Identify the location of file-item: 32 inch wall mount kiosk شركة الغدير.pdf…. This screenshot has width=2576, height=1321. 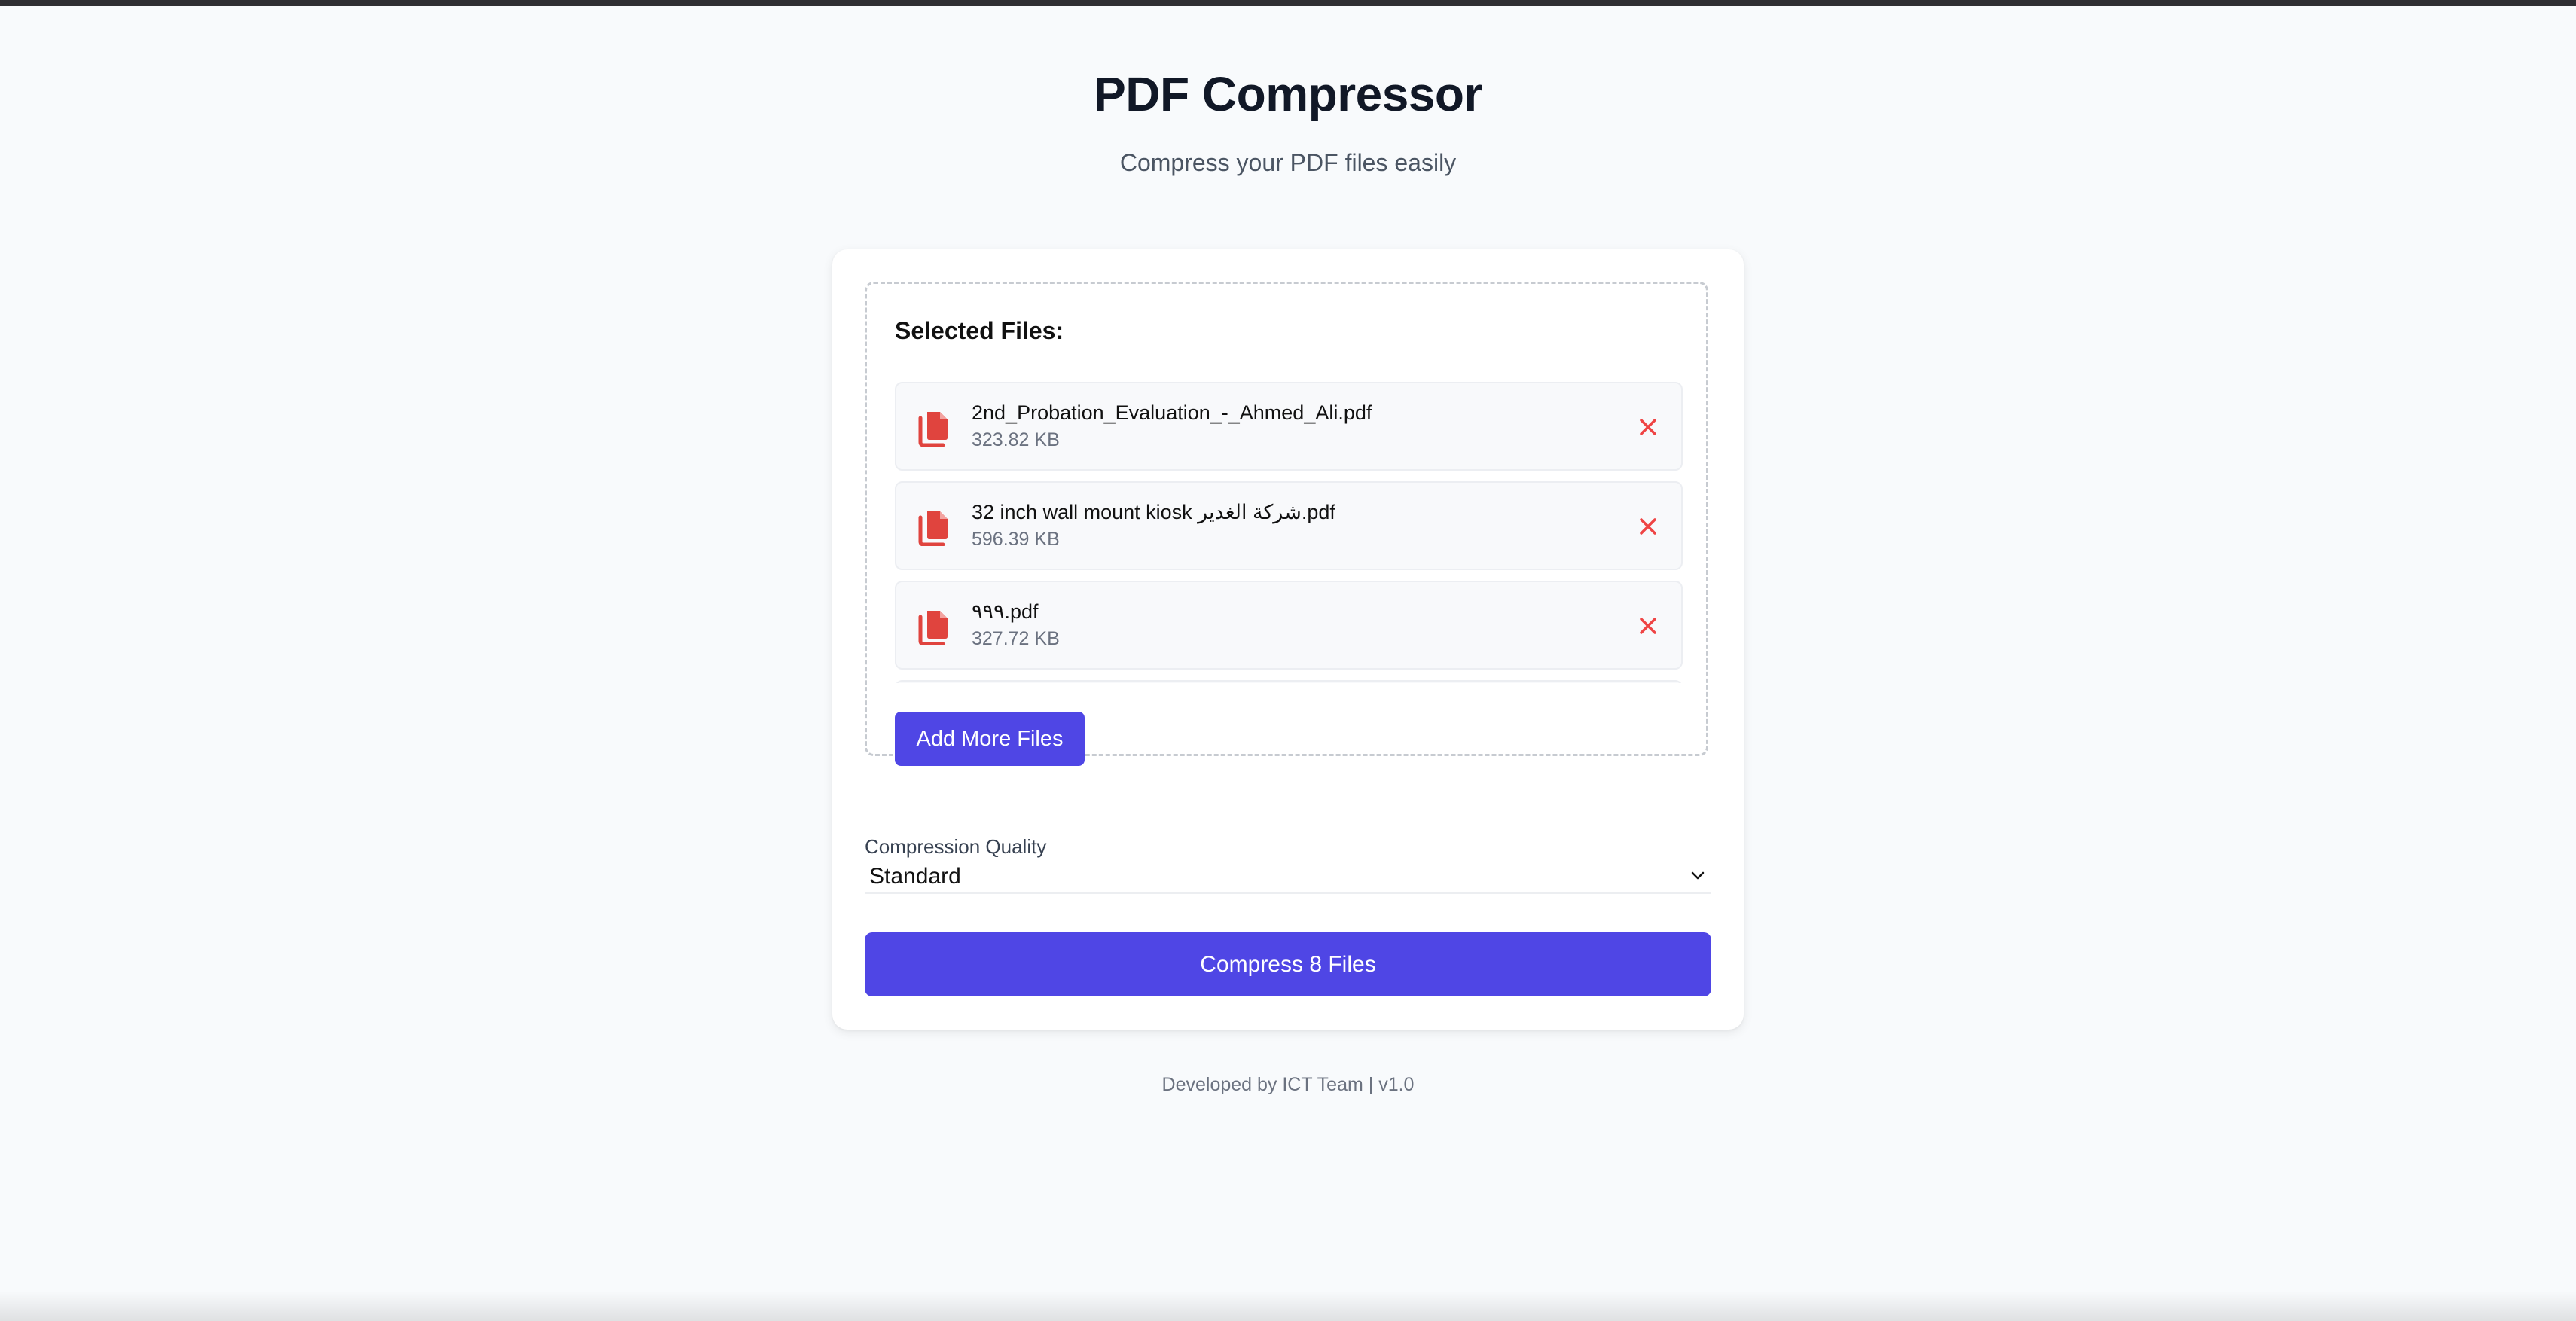
(1289, 525).